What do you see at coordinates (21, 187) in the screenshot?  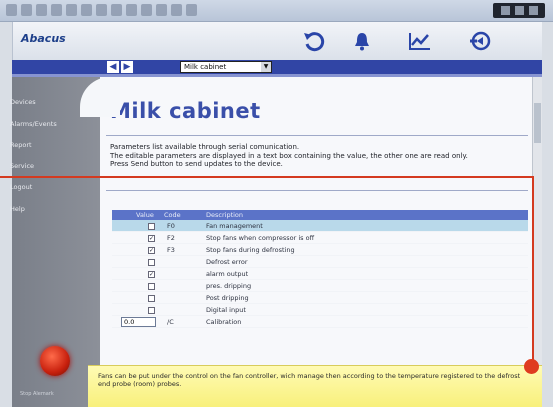 I see `sidebar-item-logout: Logout` at bounding box center [21, 187].